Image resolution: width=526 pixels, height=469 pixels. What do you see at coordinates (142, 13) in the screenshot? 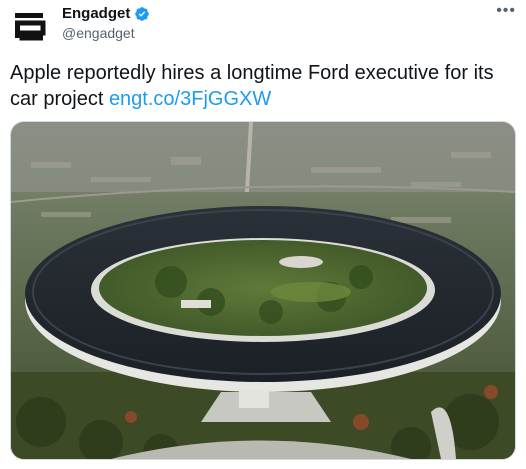
I see `verified-badge-icon` at bounding box center [142, 13].